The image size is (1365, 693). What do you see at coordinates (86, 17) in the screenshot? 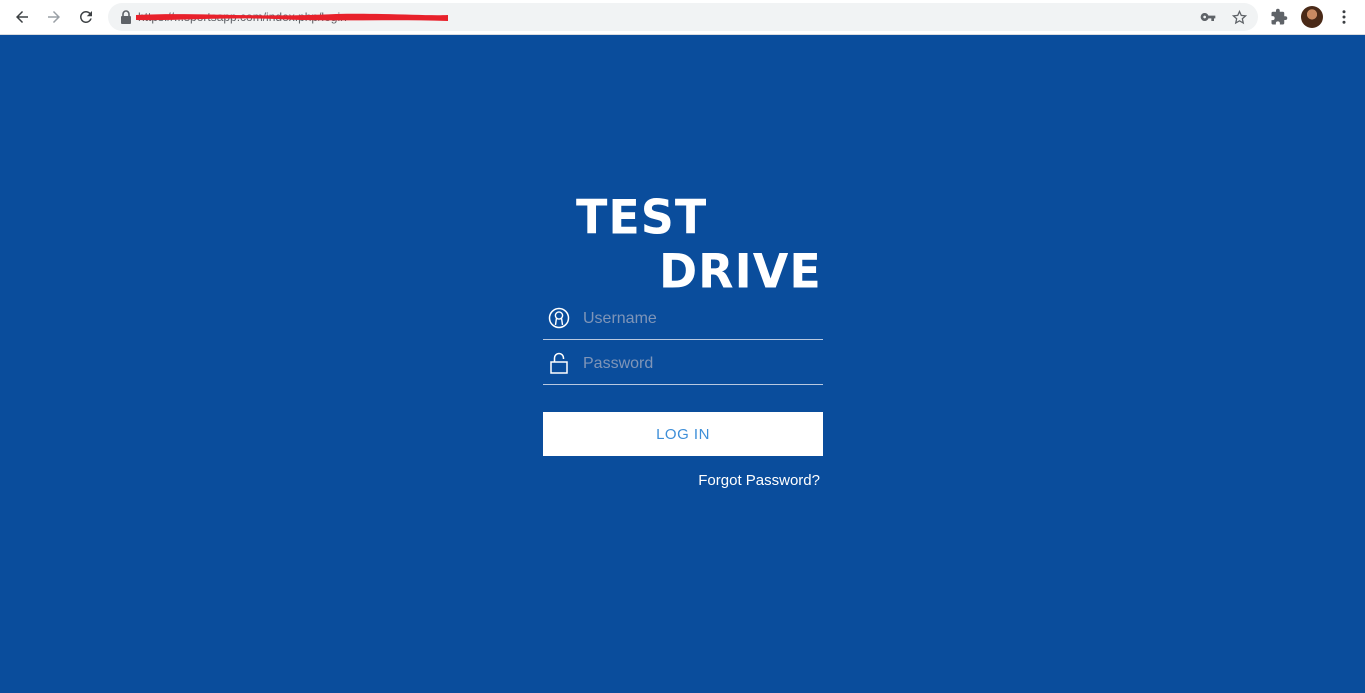
I see `reload-icon` at bounding box center [86, 17].